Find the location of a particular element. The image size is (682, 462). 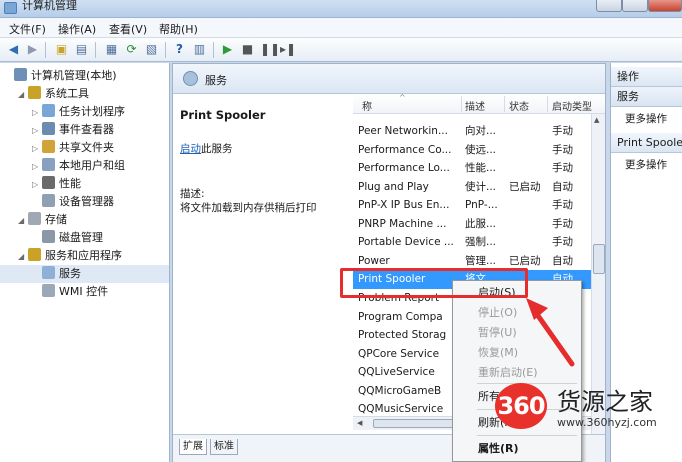

users-icon is located at coordinates (48, 164).